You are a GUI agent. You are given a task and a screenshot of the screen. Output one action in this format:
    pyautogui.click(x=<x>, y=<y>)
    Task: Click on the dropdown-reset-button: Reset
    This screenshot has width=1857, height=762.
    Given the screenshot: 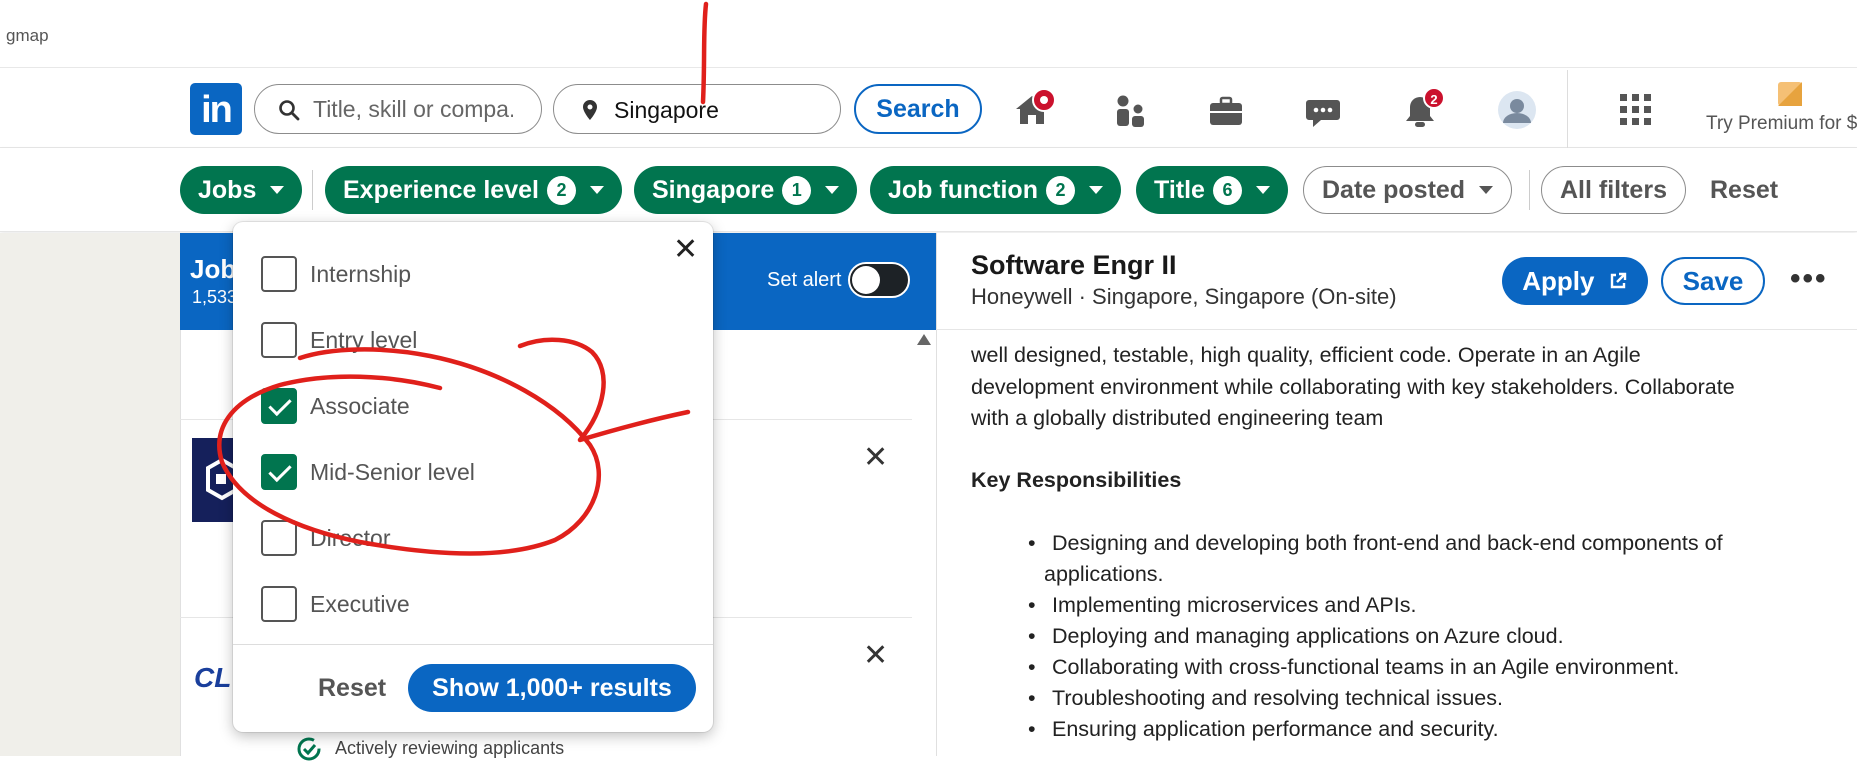 What is the action you would take?
    pyautogui.click(x=352, y=688)
    